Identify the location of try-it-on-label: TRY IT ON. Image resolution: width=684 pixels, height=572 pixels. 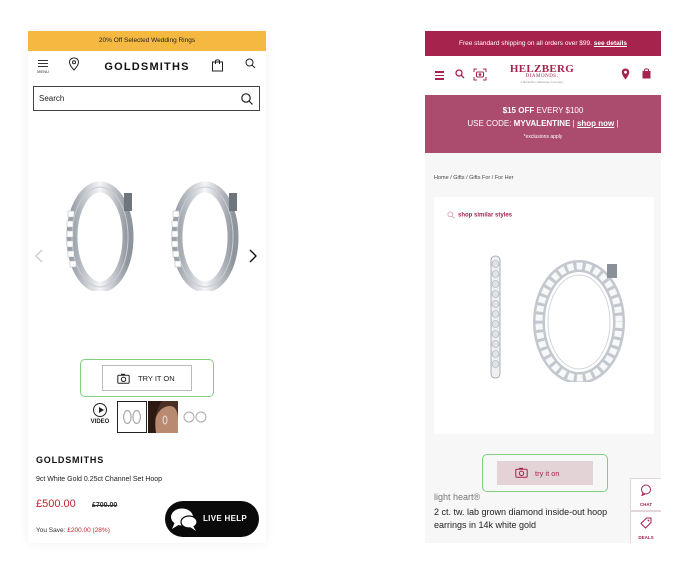
(156, 378).